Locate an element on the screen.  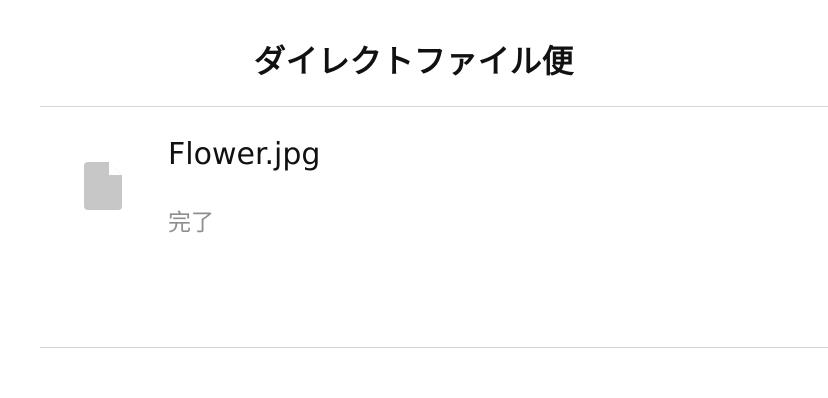
file-name: Flower.jpg is located at coordinates (244, 154).